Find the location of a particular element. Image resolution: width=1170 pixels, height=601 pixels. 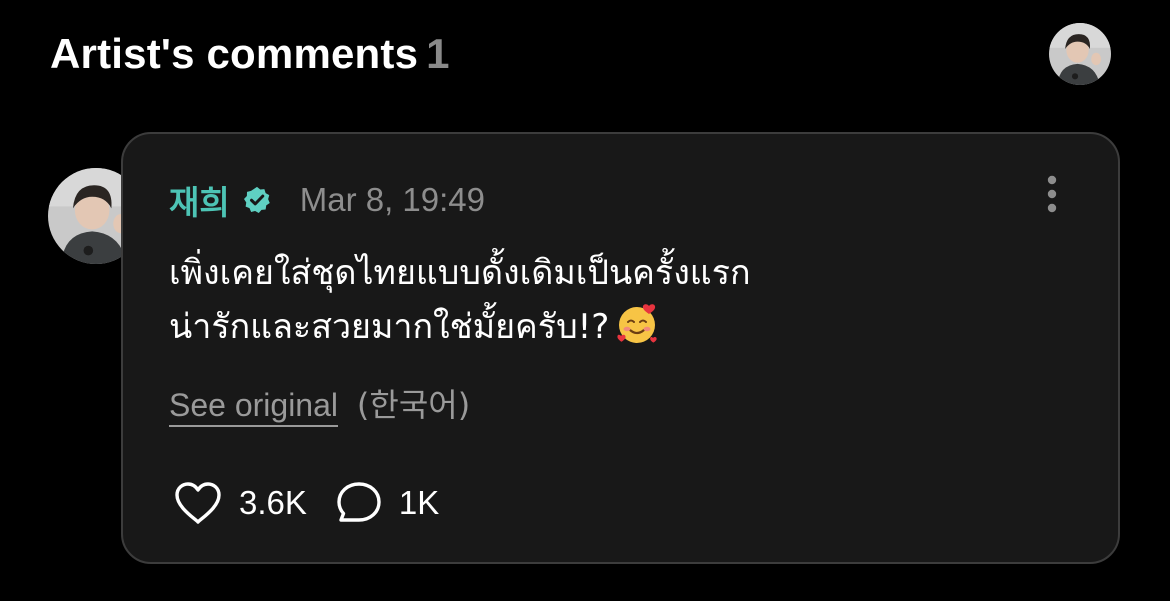

verified-badge-icon is located at coordinates (257, 200).